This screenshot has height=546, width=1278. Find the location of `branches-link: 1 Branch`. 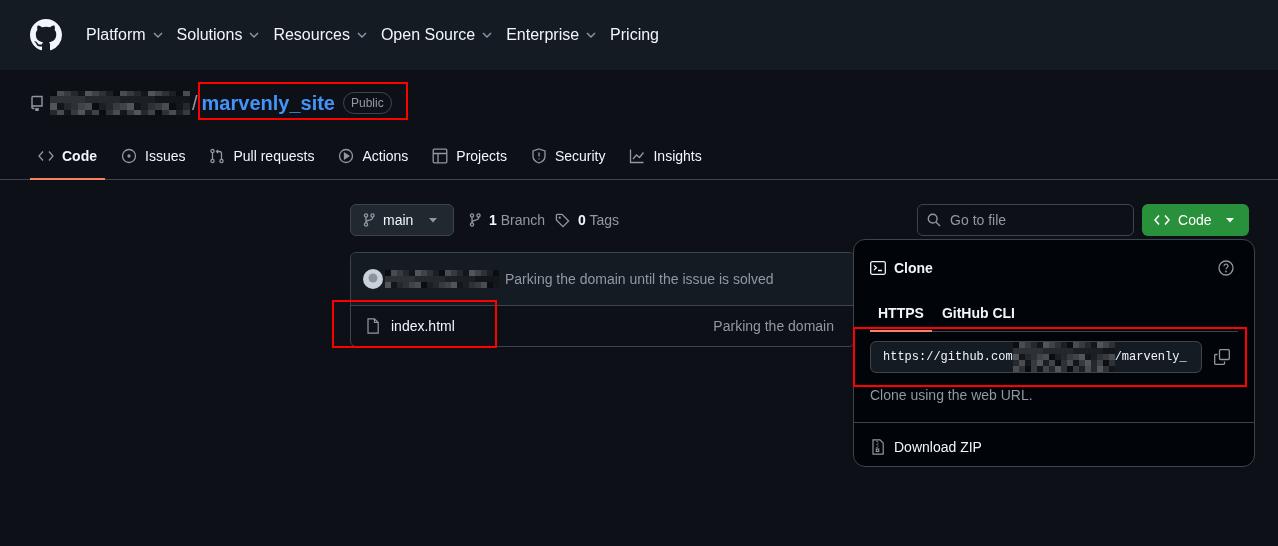

branches-link: 1 Branch is located at coordinates (507, 220).